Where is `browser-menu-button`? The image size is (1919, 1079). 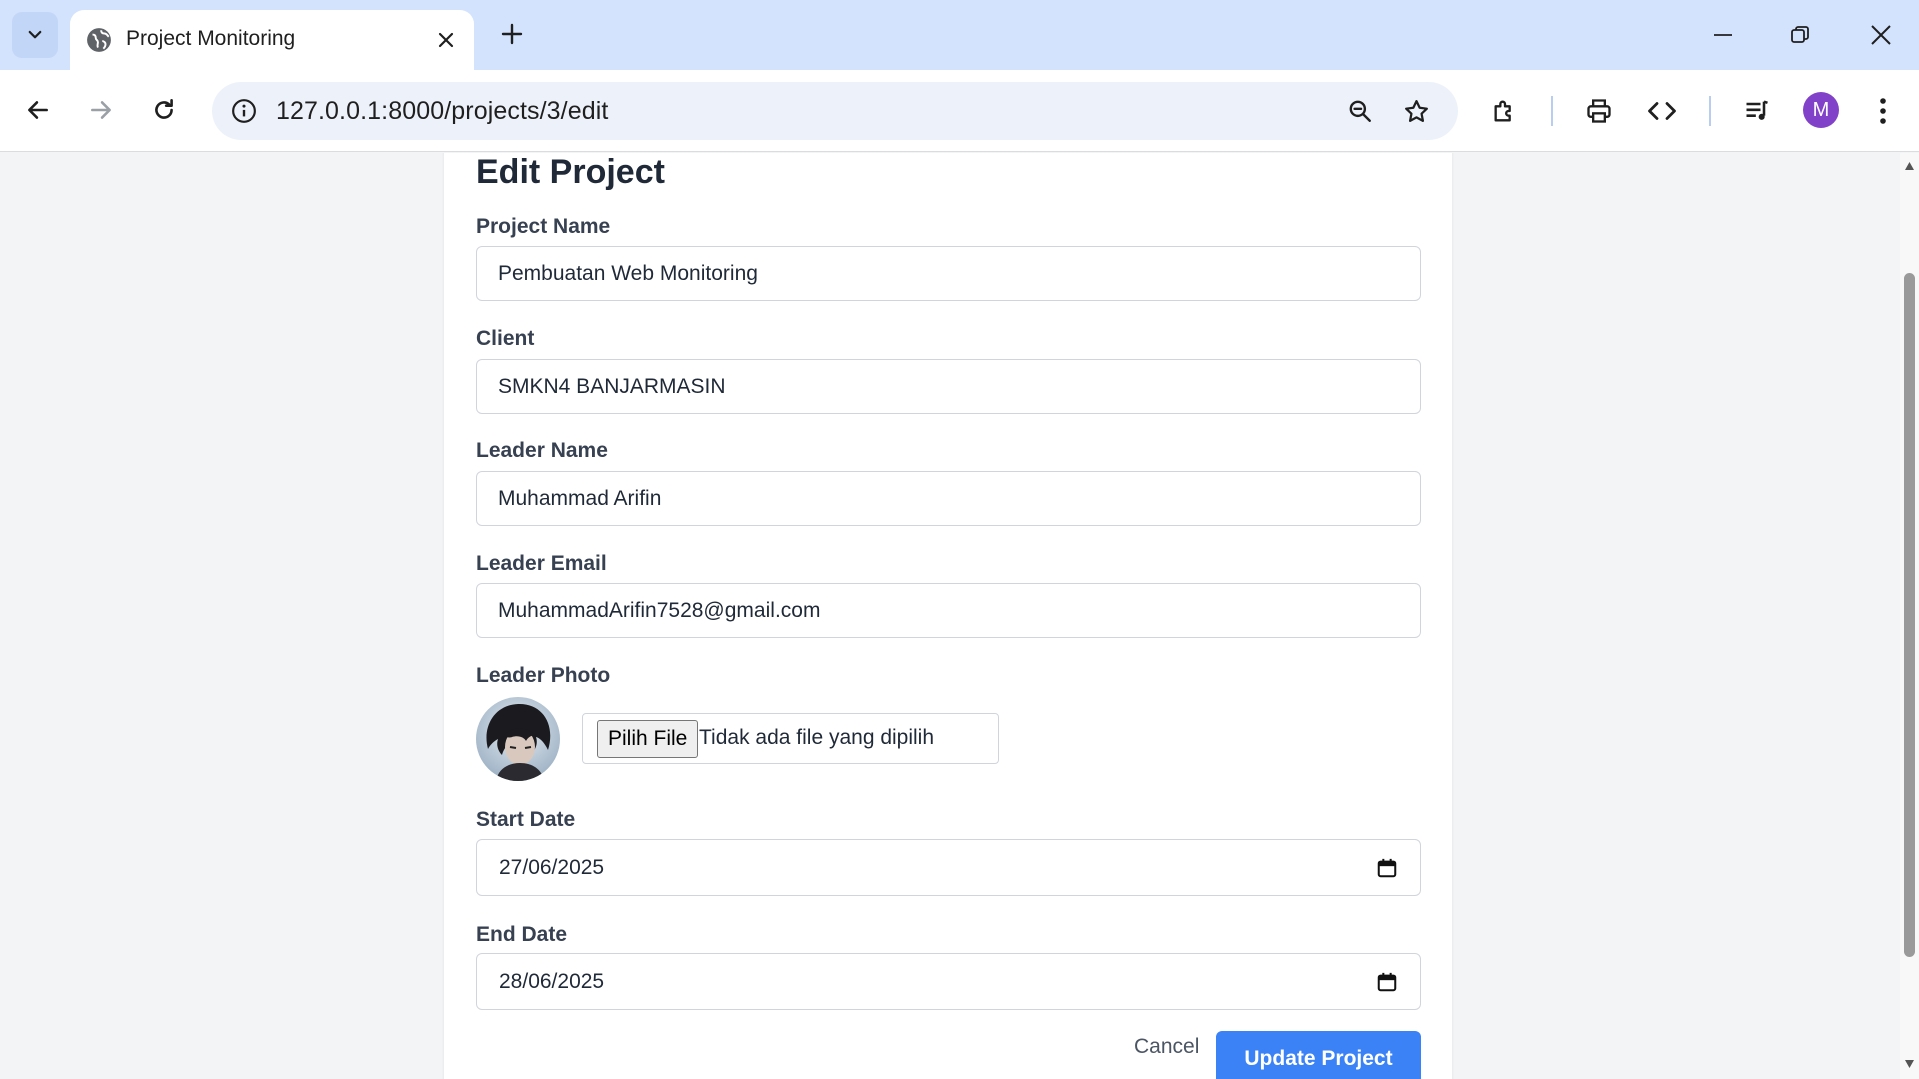 browser-menu-button is located at coordinates (1883, 111).